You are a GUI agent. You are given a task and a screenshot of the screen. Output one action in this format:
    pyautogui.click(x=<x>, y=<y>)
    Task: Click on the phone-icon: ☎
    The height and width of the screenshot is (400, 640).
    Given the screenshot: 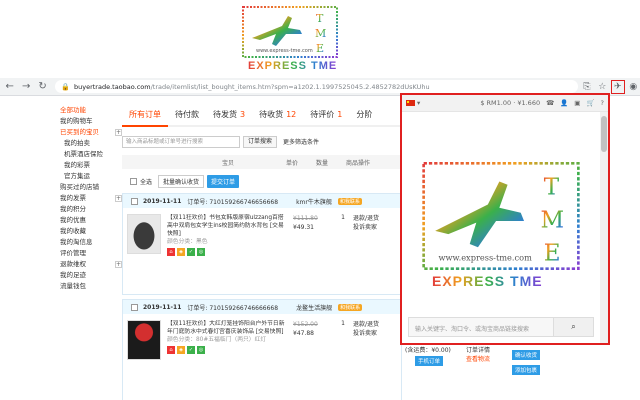 What is the action you would take?
    pyautogui.click(x=550, y=103)
    